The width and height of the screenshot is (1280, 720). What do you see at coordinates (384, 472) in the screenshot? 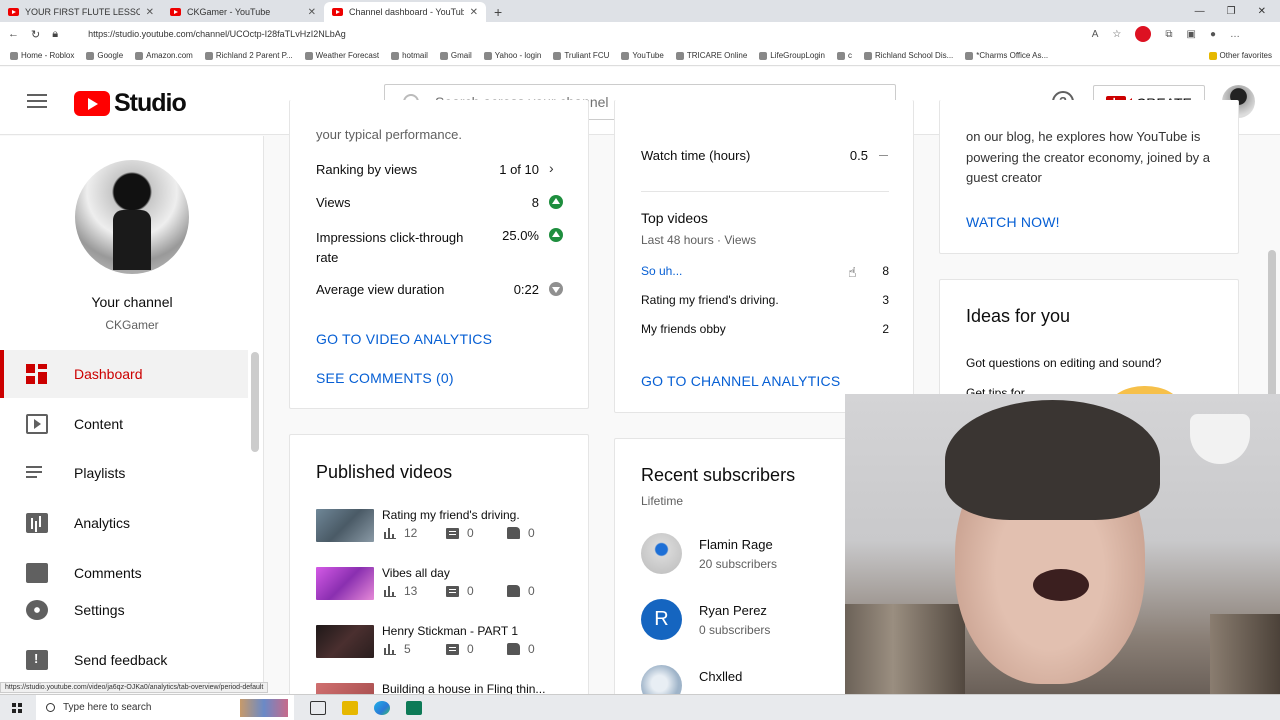
I see `published-videos-title: Published videos` at bounding box center [384, 472].